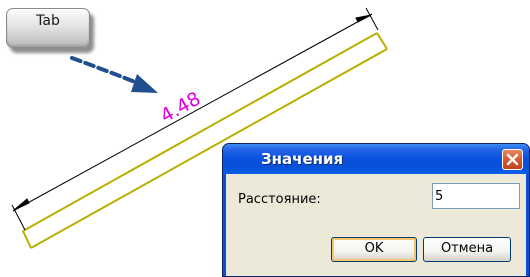 The height and width of the screenshot is (277, 530). What do you see at coordinates (376, 159) in the screenshot?
I see `dialog-titlebar: Значения` at bounding box center [376, 159].